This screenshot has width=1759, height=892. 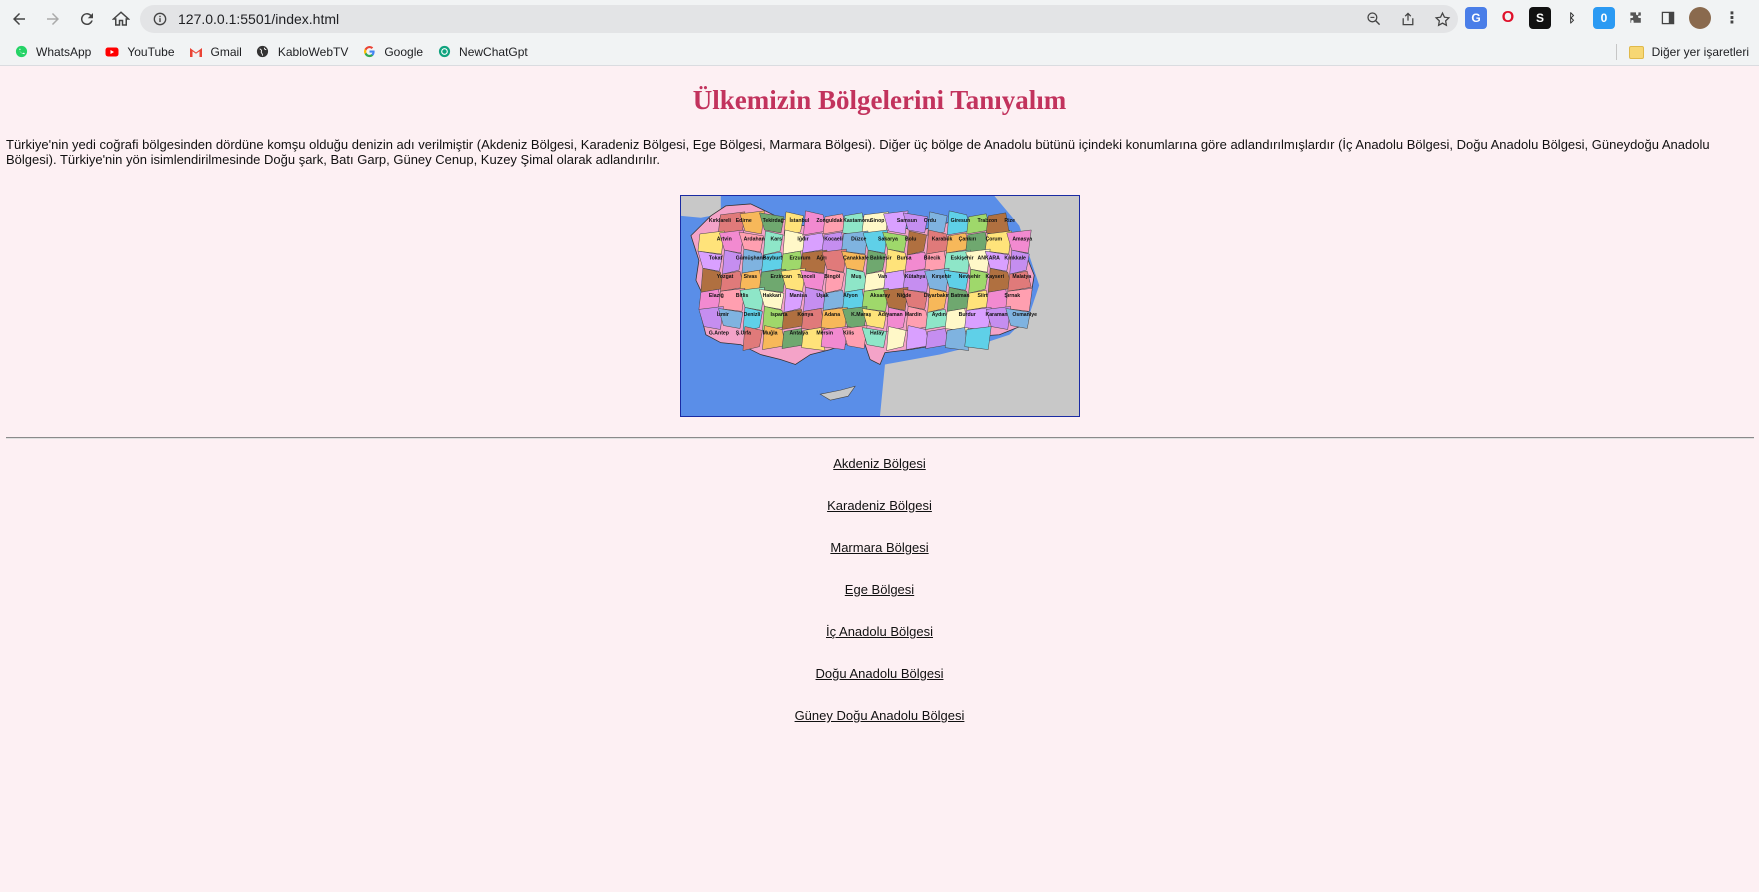 I want to click on bookmark-youtube: YouTube, so click(x=140, y=51).